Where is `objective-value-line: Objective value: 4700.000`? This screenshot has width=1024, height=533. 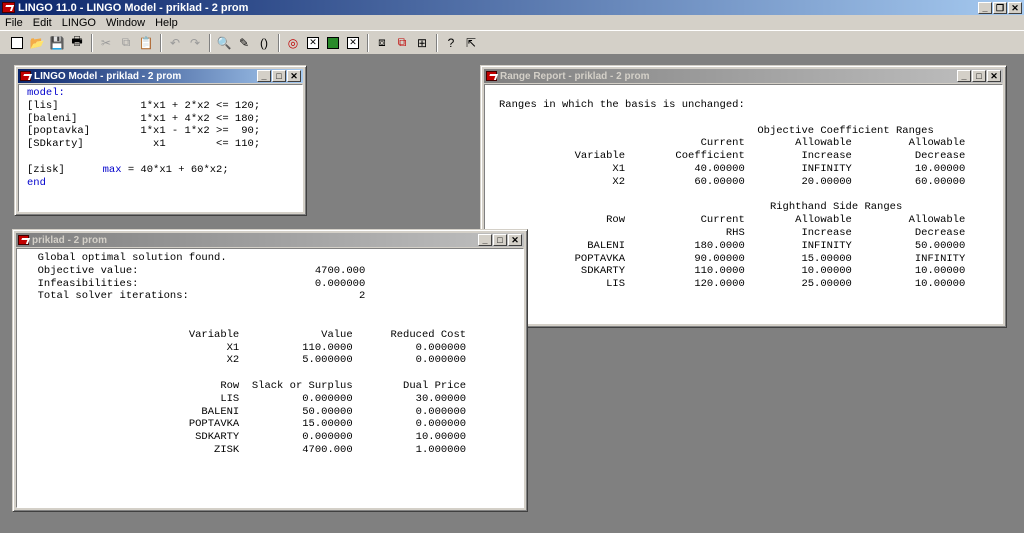
objective-value-line: Objective value: 4700.000 is located at coordinates (195, 270).